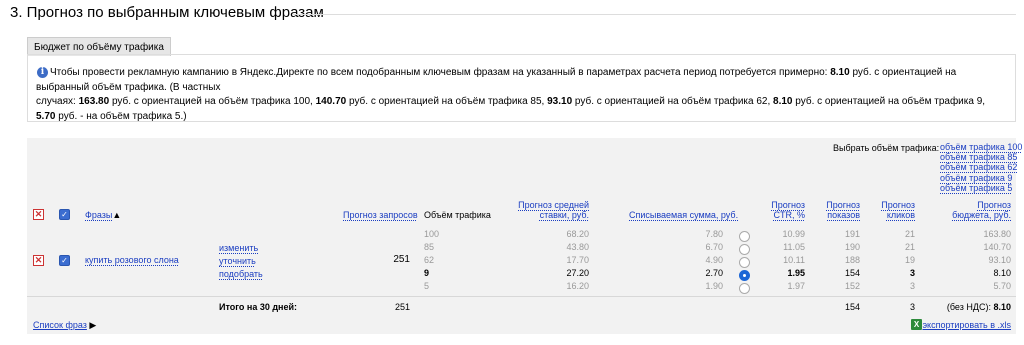 This screenshot has width=1024, height=345. What do you see at coordinates (1002, 307) in the screenshot?
I see `totals-budget-value: 8.10` at bounding box center [1002, 307].